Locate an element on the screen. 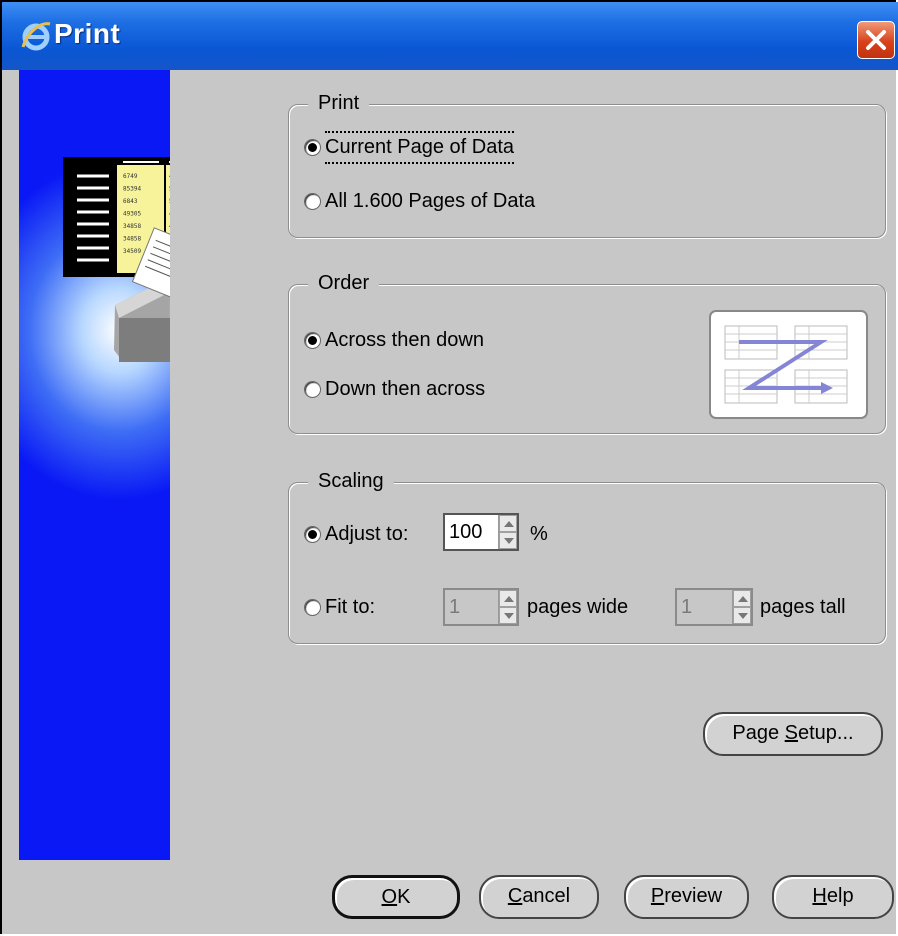 This screenshot has height=936, width=898. radio-fit-to: Fit to: is located at coordinates (339, 607).